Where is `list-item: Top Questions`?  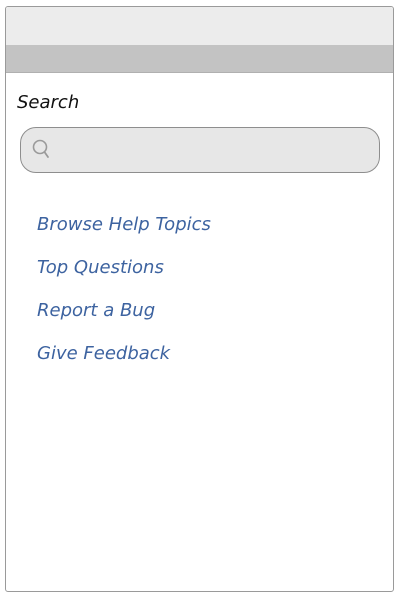 list-item: Top Questions is located at coordinates (124, 274).